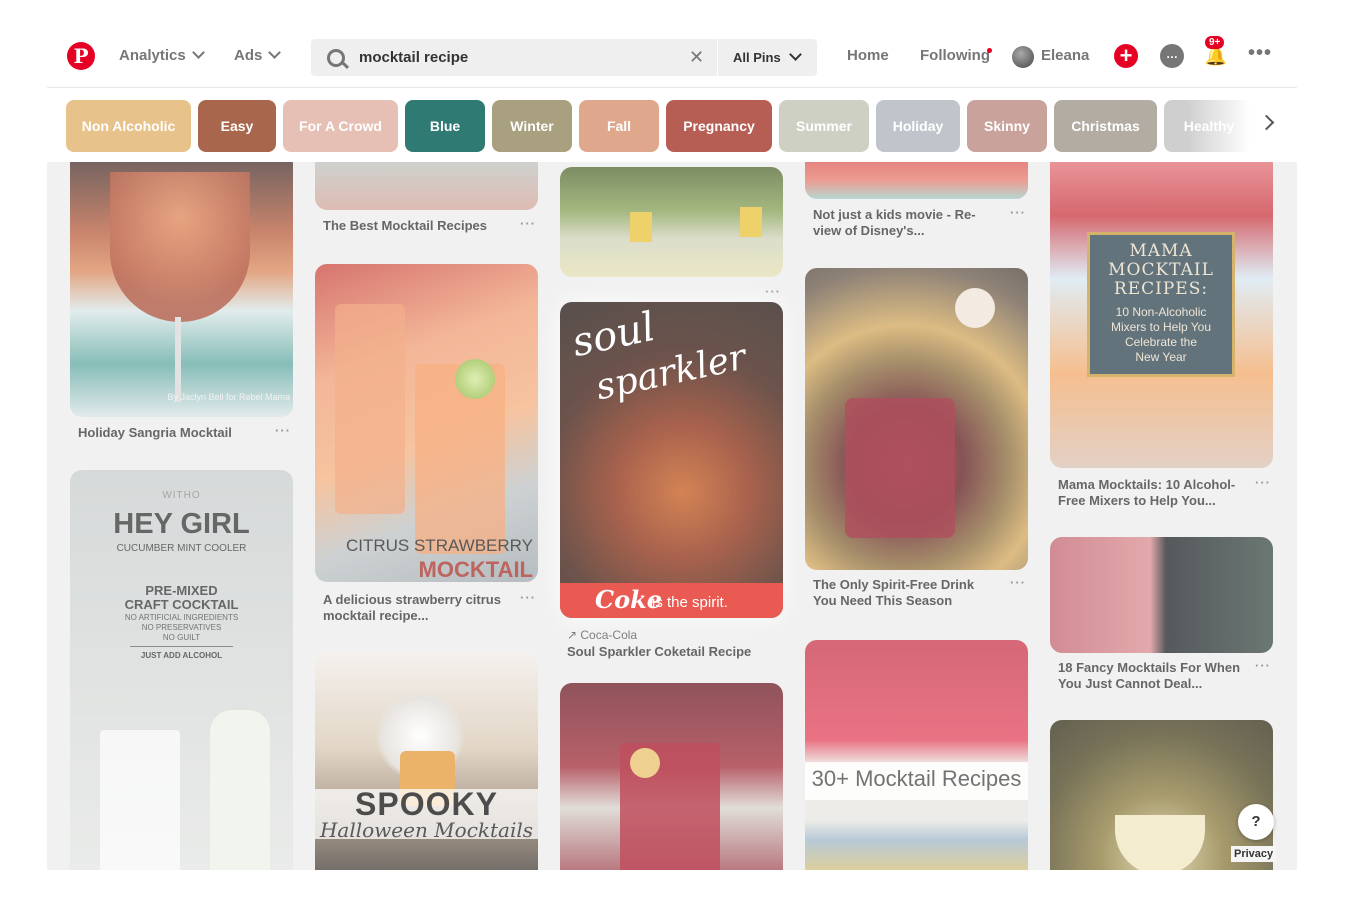  What do you see at coordinates (1007, 126) in the screenshot?
I see `chip-skinny: Skinny` at bounding box center [1007, 126].